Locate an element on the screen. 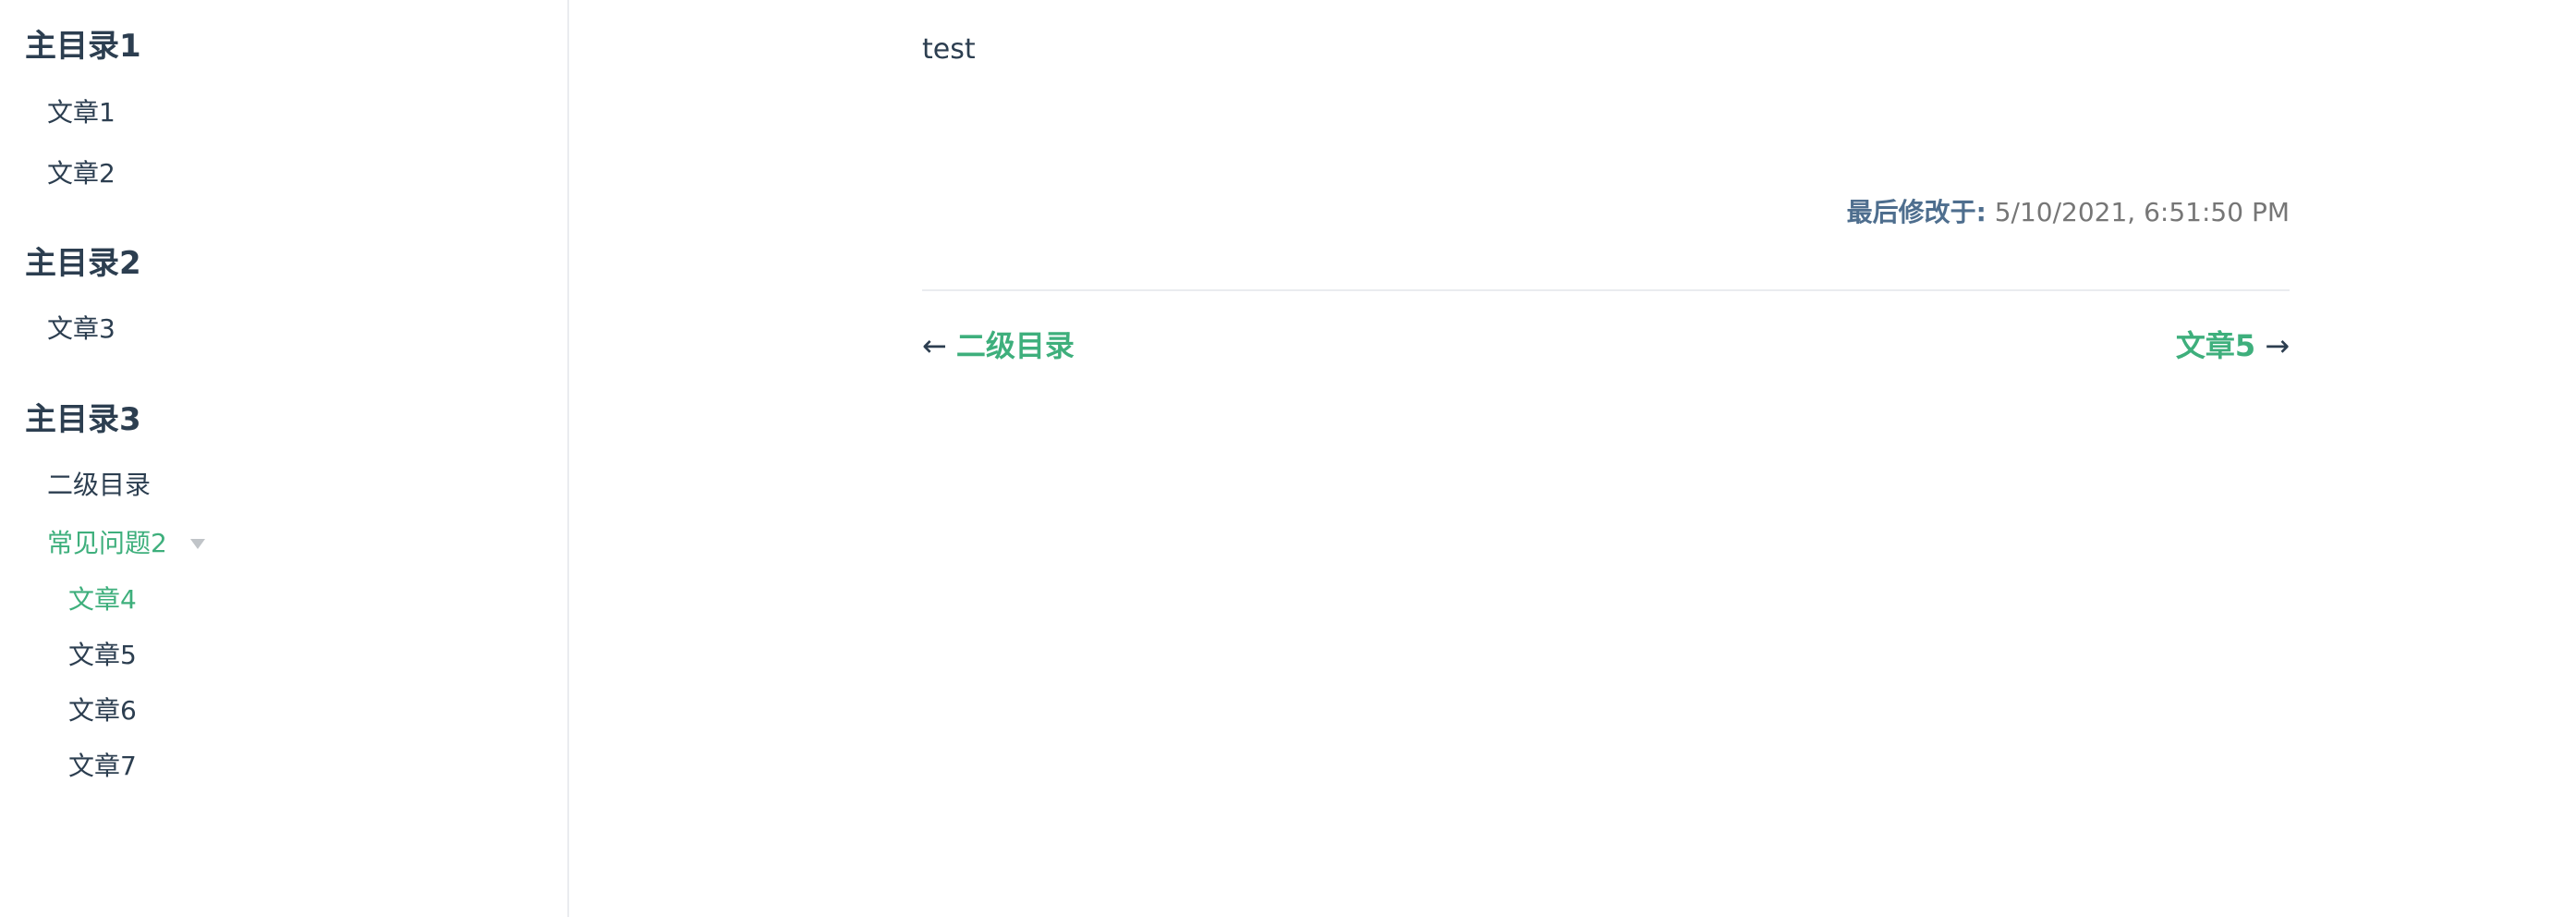  sidebar-item-article-5: 文章5 is located at coordinates (102, 655).